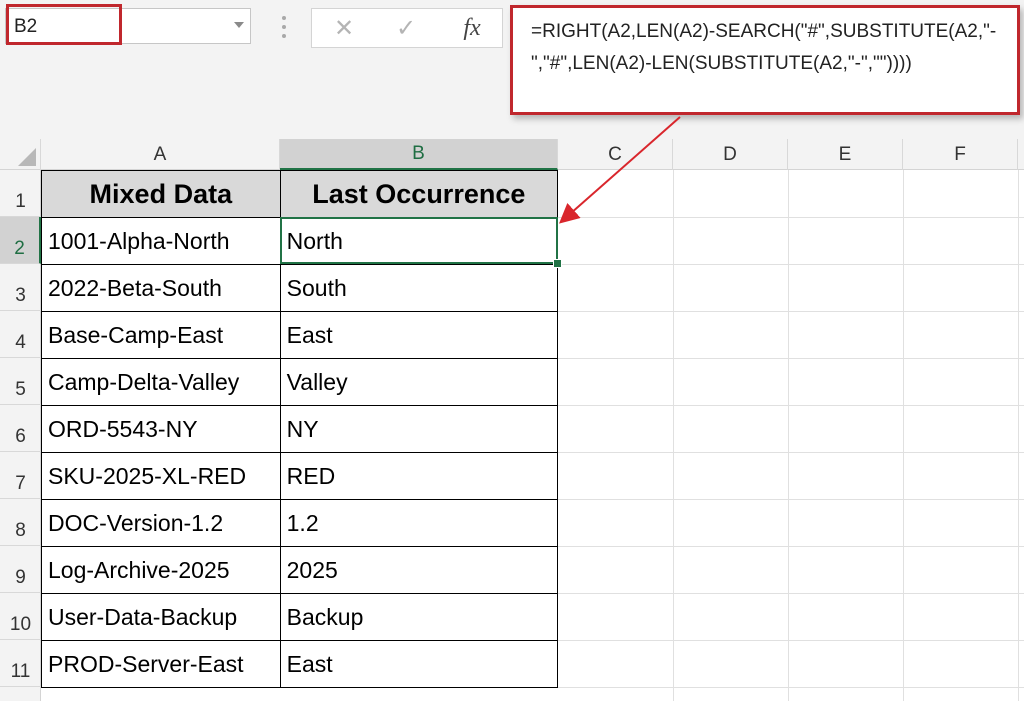 The image size is (1024, 701). Describe the element at coordinates (845, 154) in the screenshot. I see `column-header-e: E` at that location.